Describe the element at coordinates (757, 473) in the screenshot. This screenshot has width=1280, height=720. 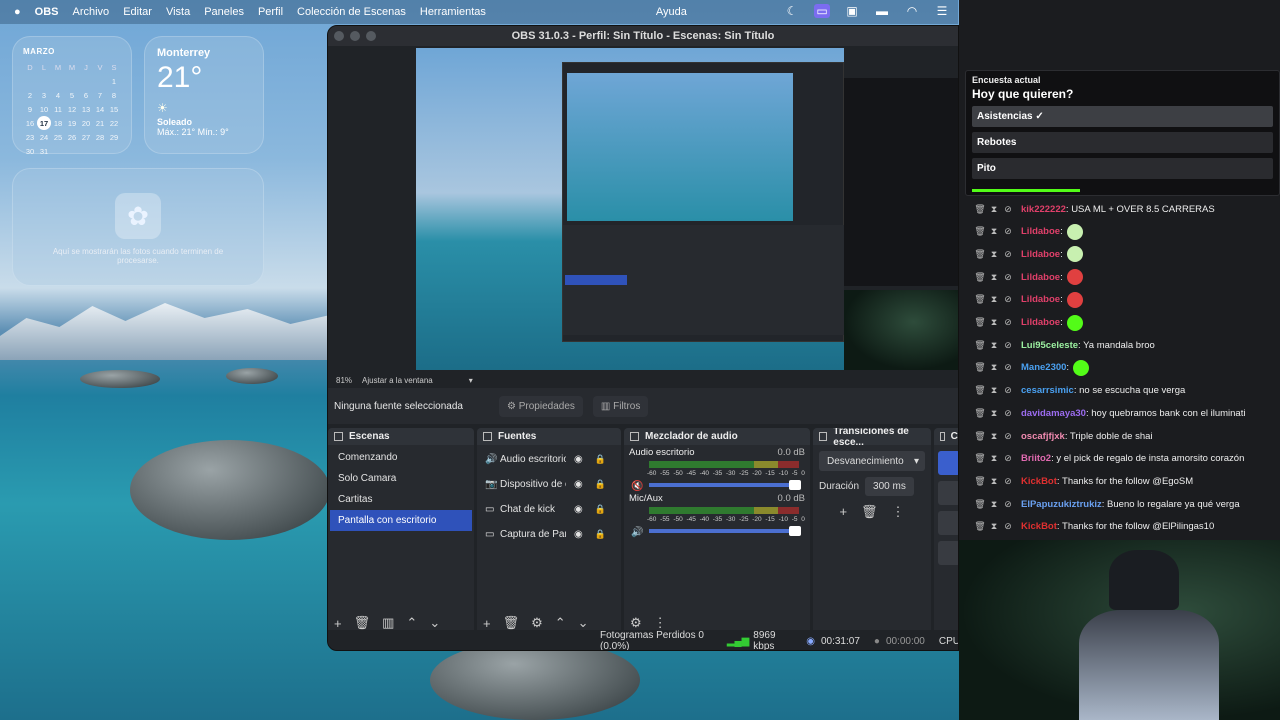
I see `meter-tick: -20` at that location.